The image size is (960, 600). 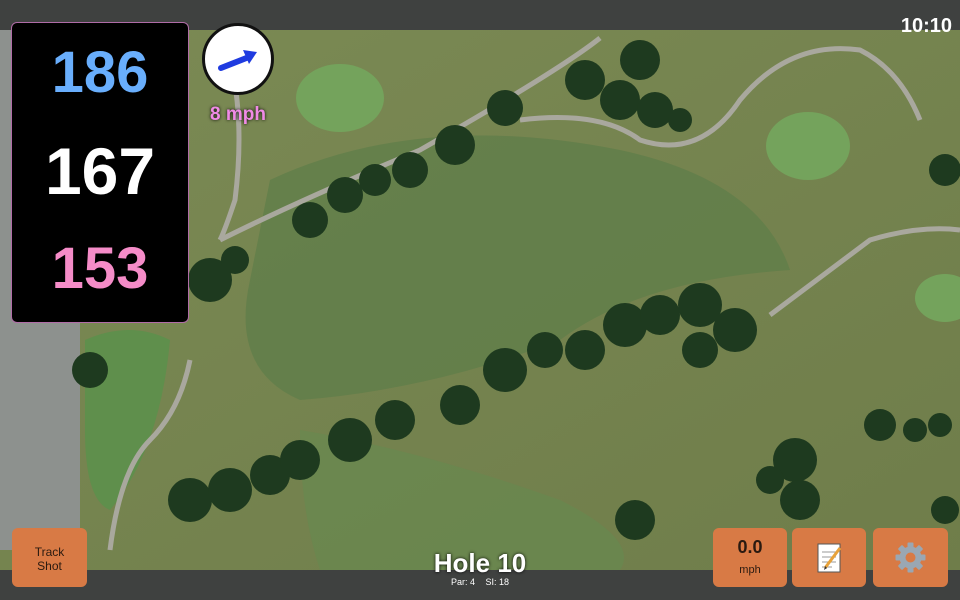 I want to click on notepad-icon, so click(x=829, y=558).